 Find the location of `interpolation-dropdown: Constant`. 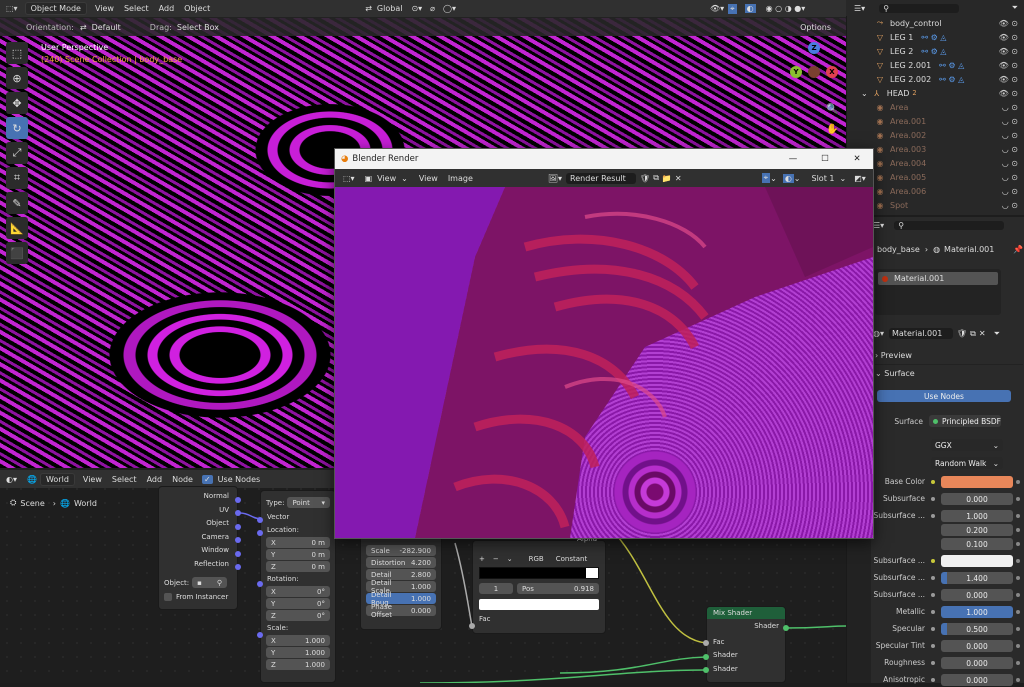

interpolation-dropdown: Constant is located at coordinates (571, 559).